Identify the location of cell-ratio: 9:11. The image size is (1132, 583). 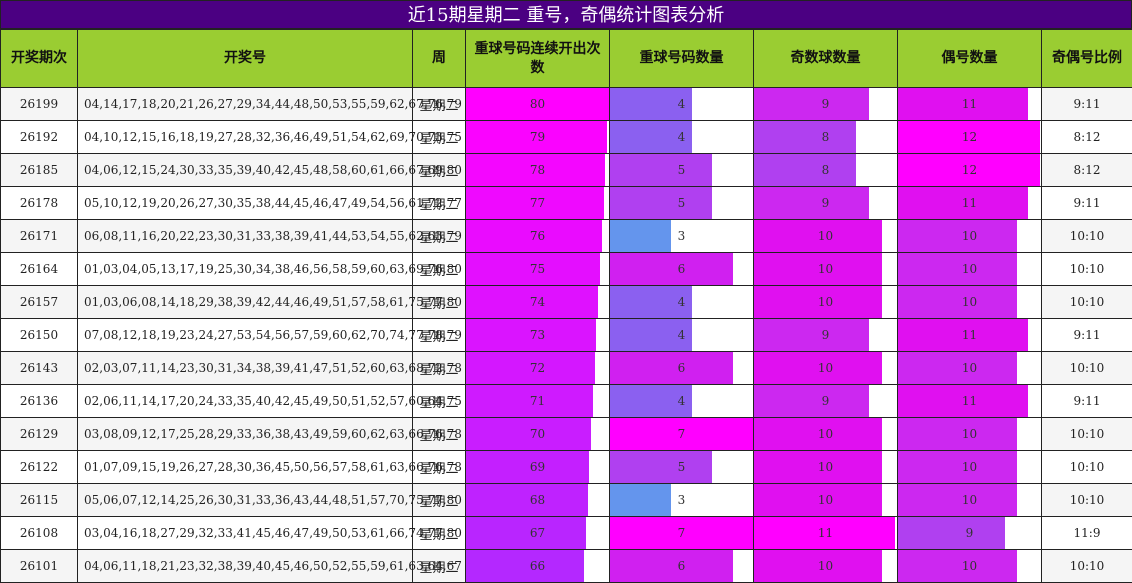
(1086, 401).